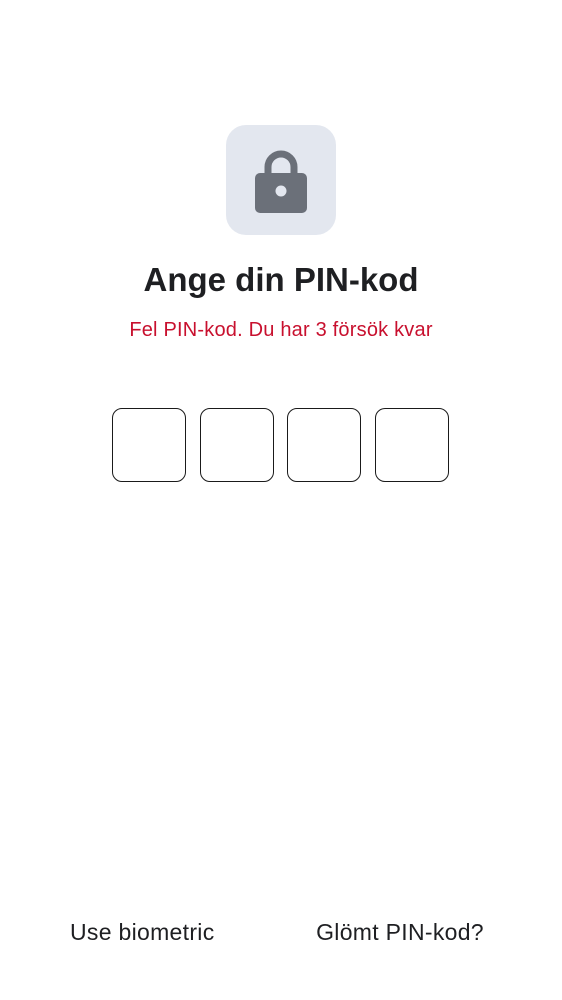 The height and width of the screenshot is (1000, 562). I want to click on lock-icon, so click(281, 181).